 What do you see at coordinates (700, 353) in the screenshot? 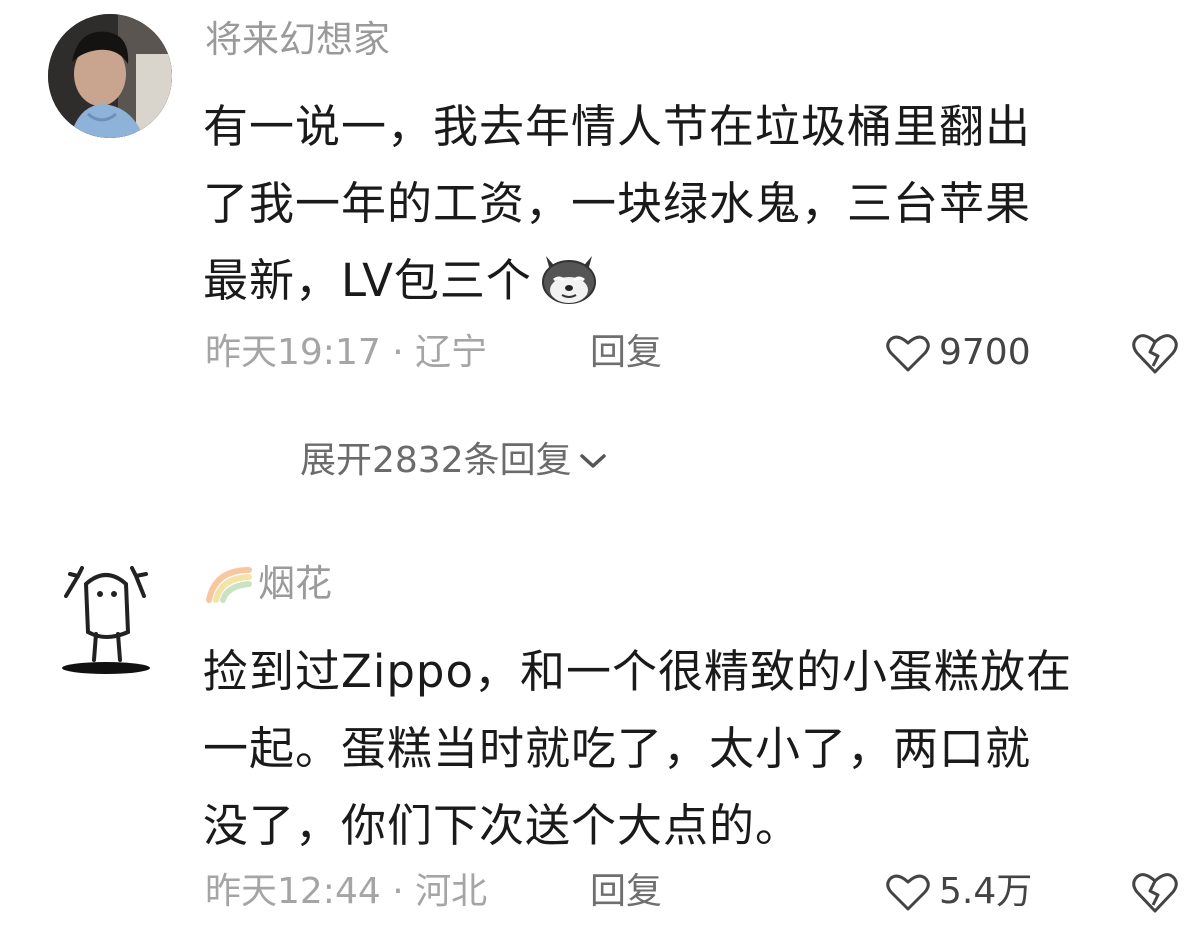
I see `comment-meta: 昨天19:17 · 辽宁 回复 9700` at bounding box center [700, 353].